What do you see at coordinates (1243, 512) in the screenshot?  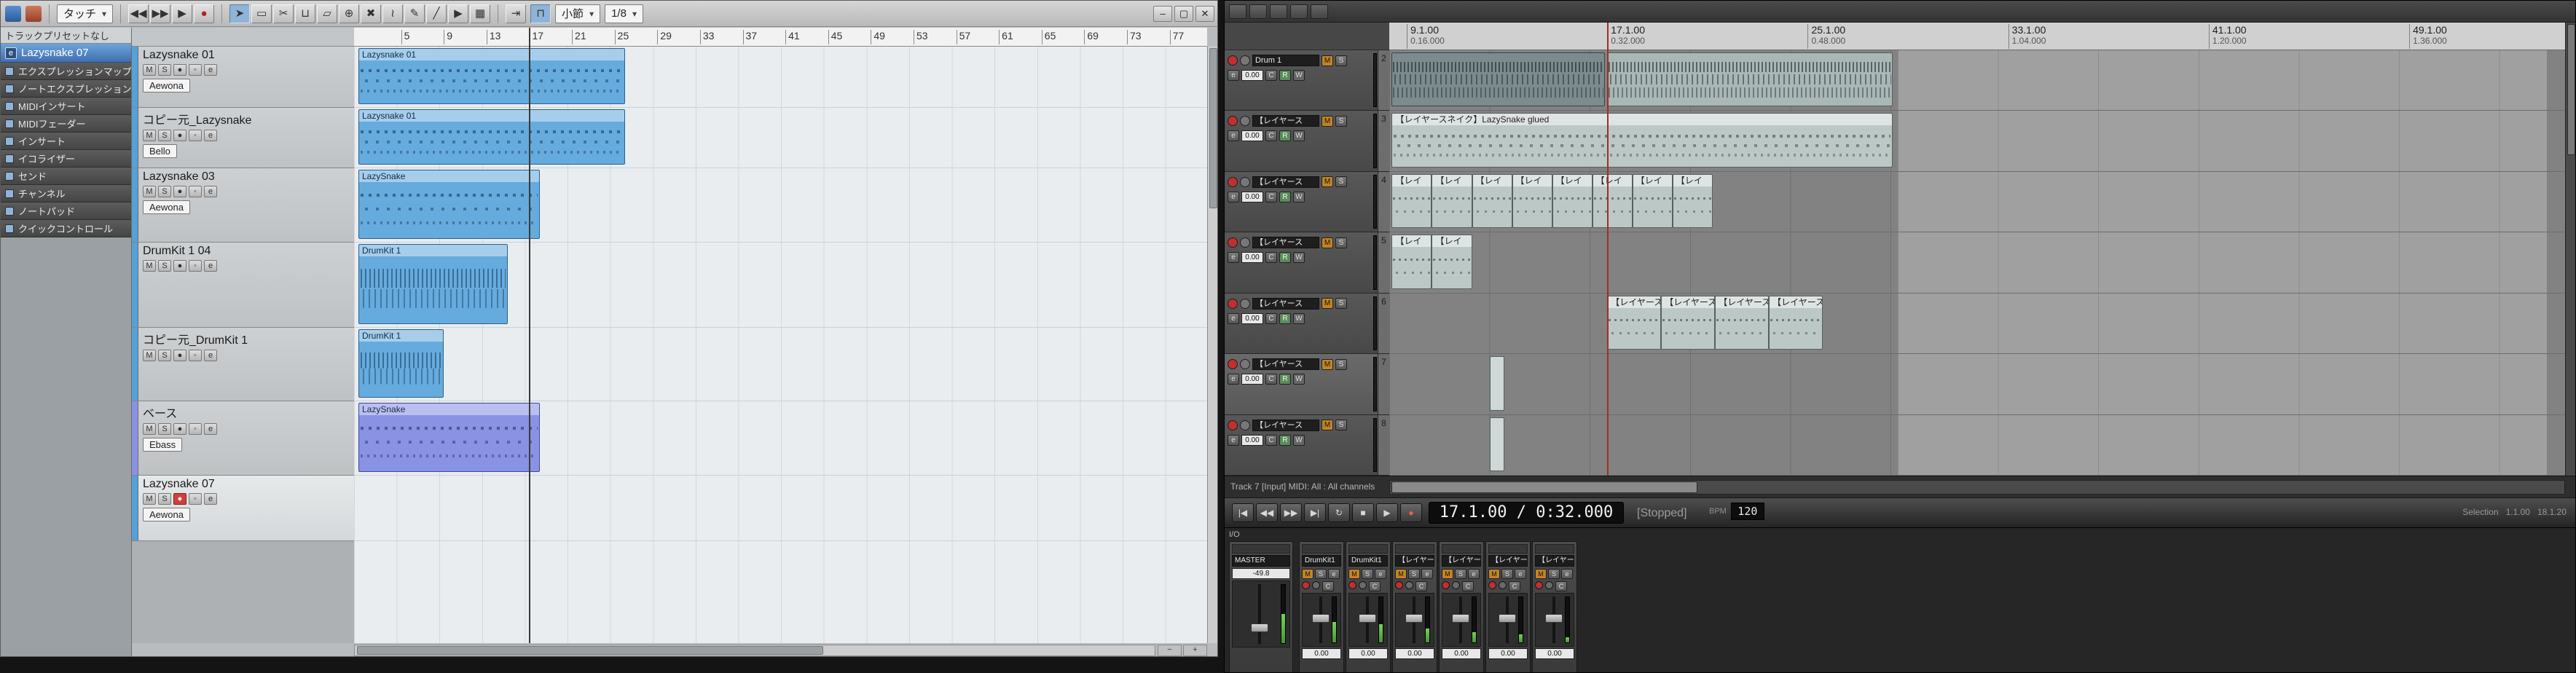 I see `to-start-button: |◀` at bounding box center [1243, 512].